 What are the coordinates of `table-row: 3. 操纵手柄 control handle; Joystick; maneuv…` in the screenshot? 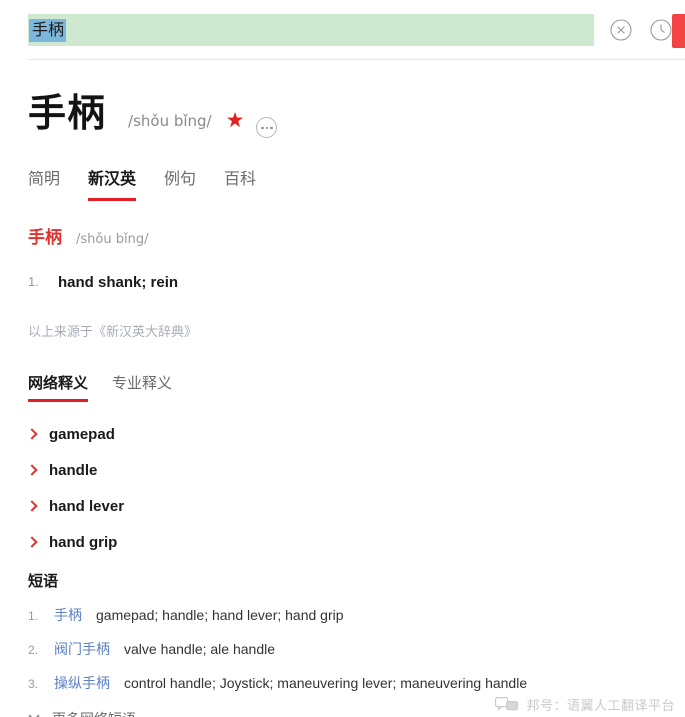 It's located at (356, 683).